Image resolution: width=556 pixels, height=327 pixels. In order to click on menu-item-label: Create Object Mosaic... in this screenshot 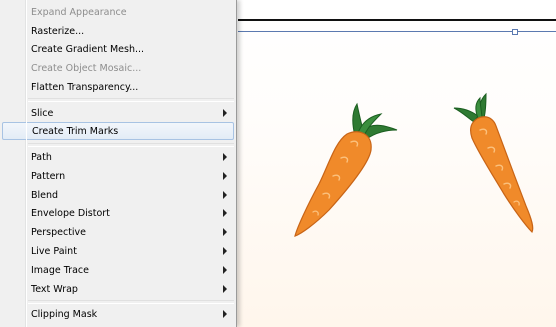, I will do `click(86, 68)`.